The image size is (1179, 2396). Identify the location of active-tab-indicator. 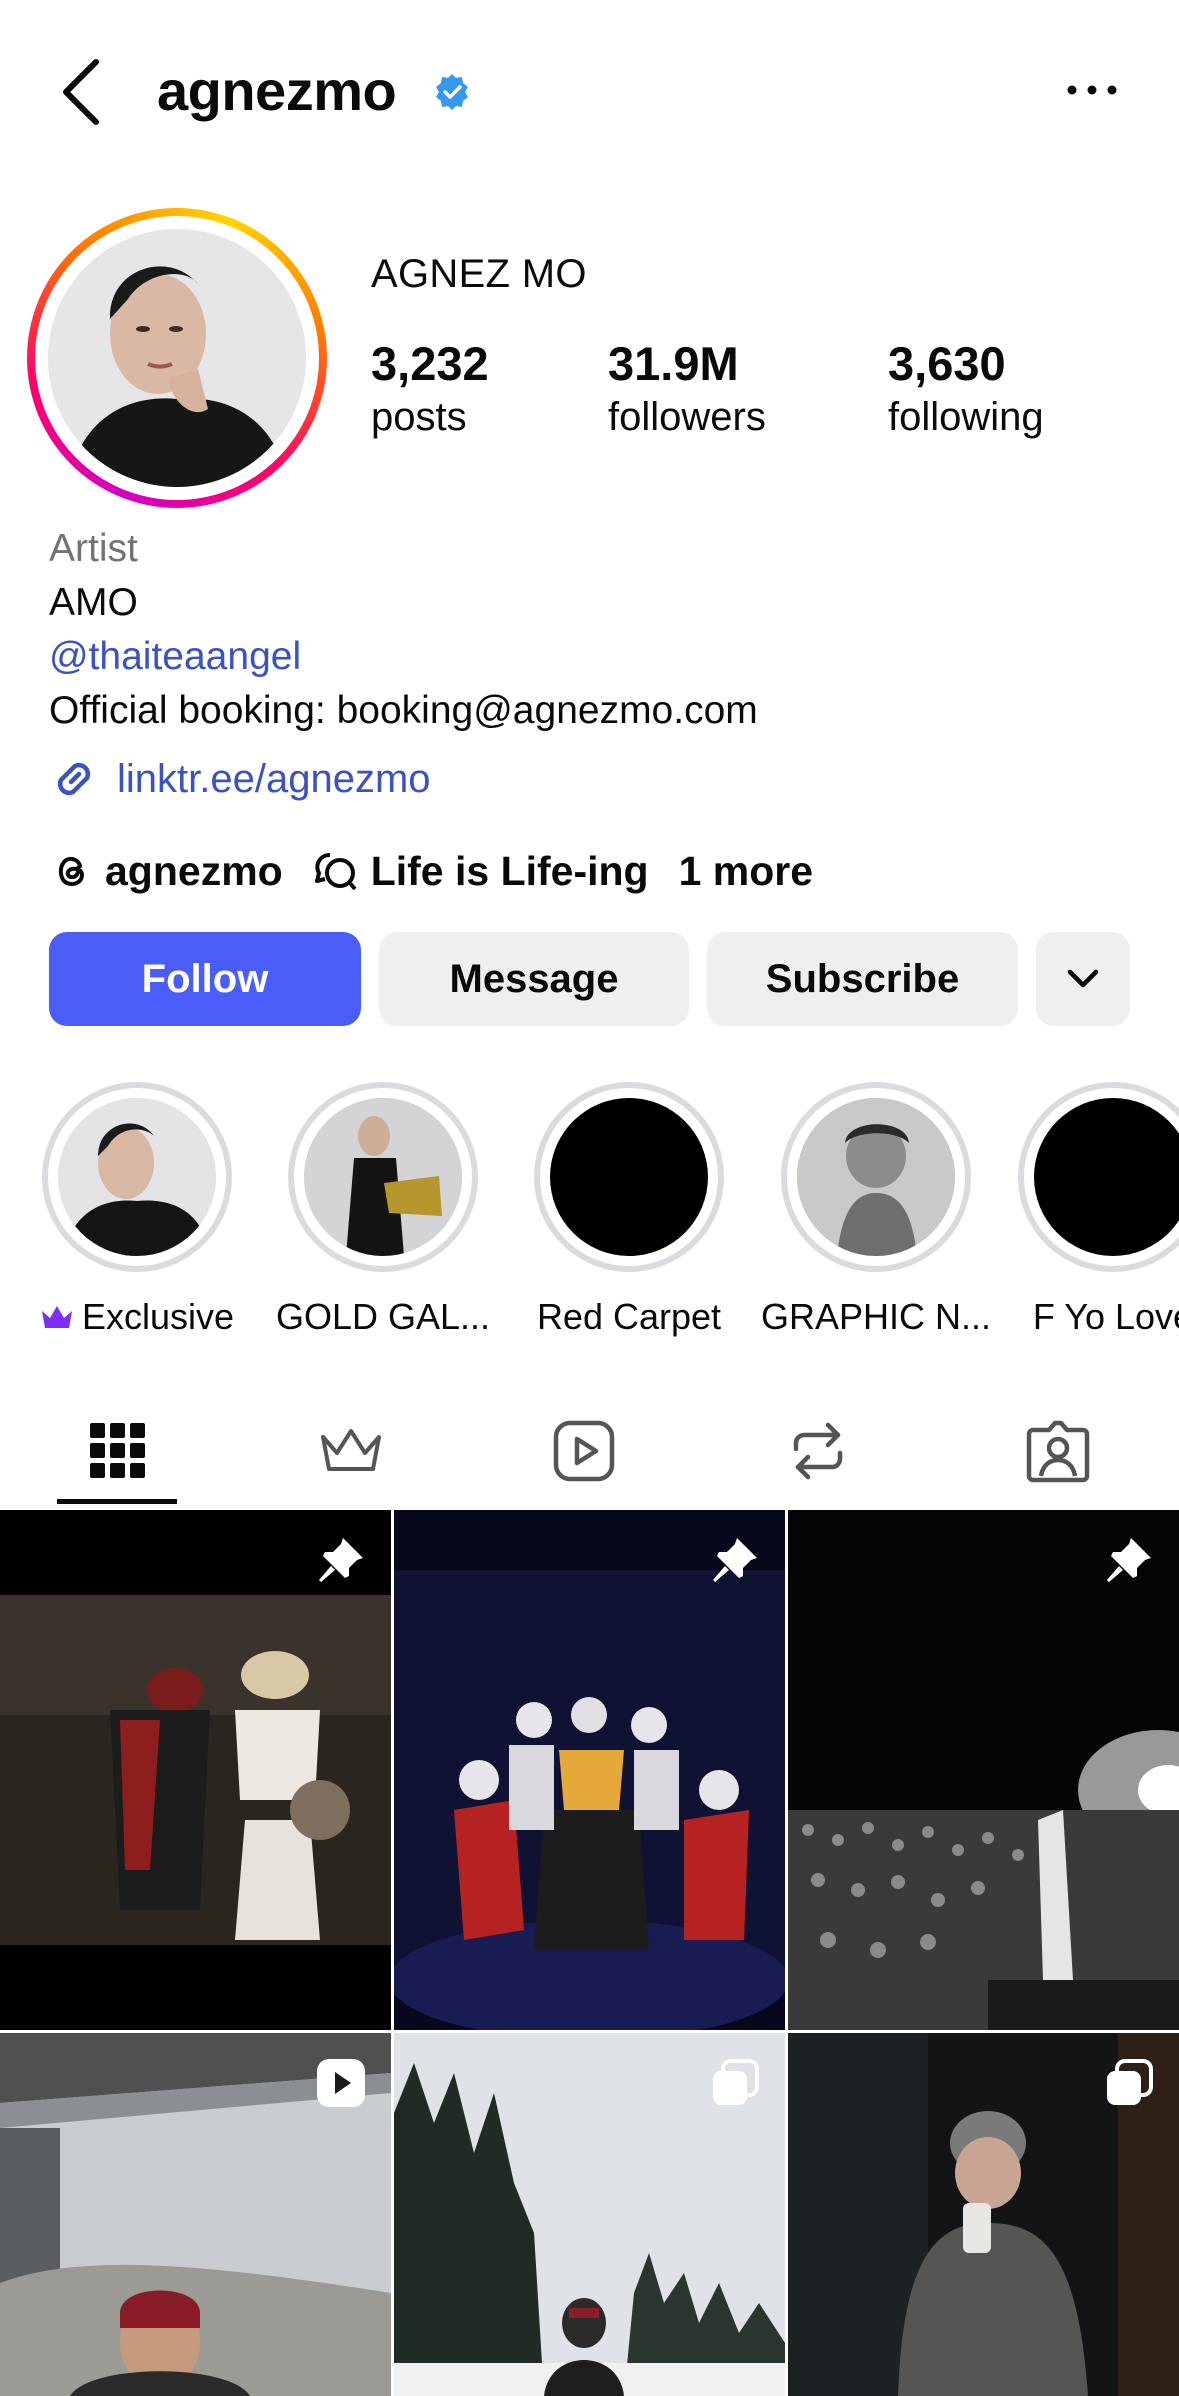
(117, 1501).